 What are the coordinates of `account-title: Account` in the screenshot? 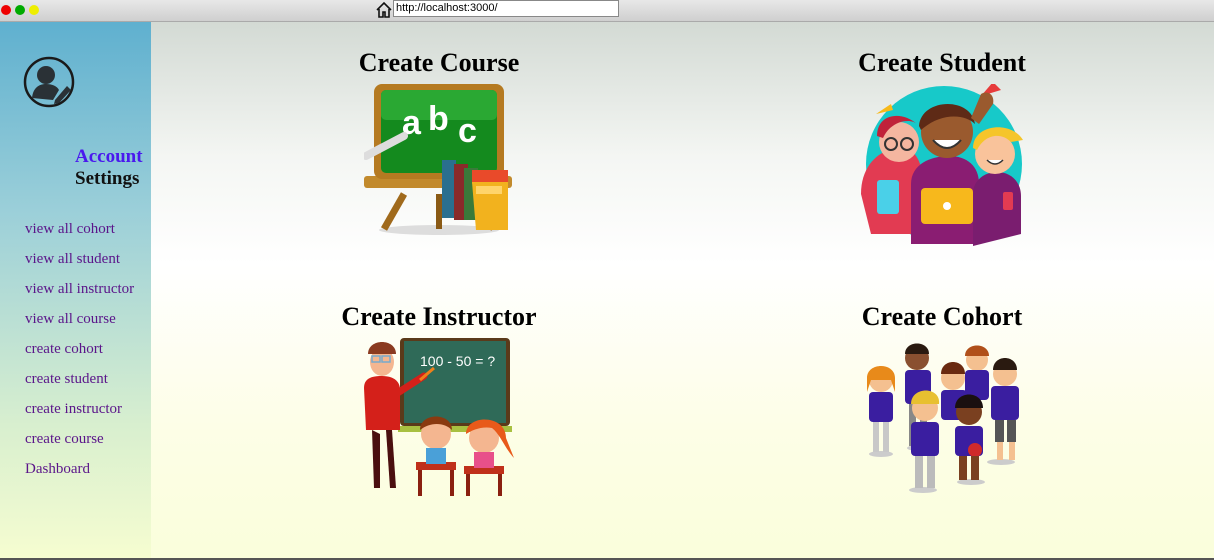 It's located at (109, 157).